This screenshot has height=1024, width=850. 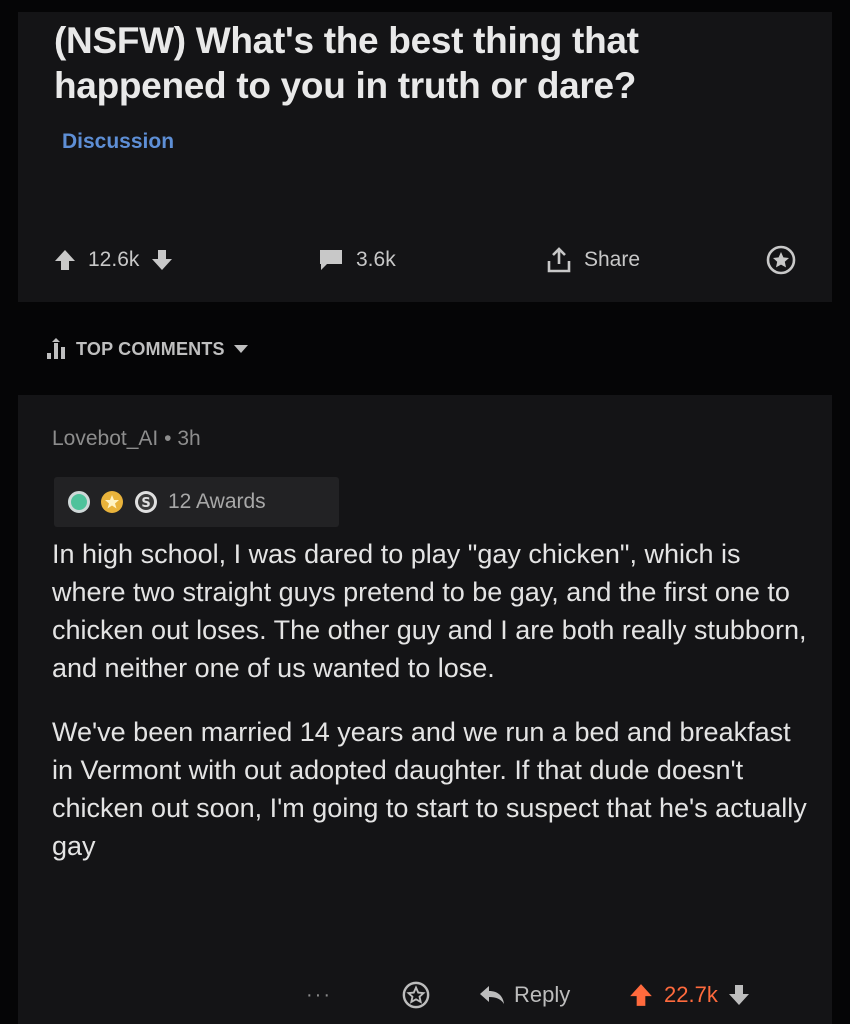 I want to click on post-vote-group: 12.6k, so click(x=113, y=260).